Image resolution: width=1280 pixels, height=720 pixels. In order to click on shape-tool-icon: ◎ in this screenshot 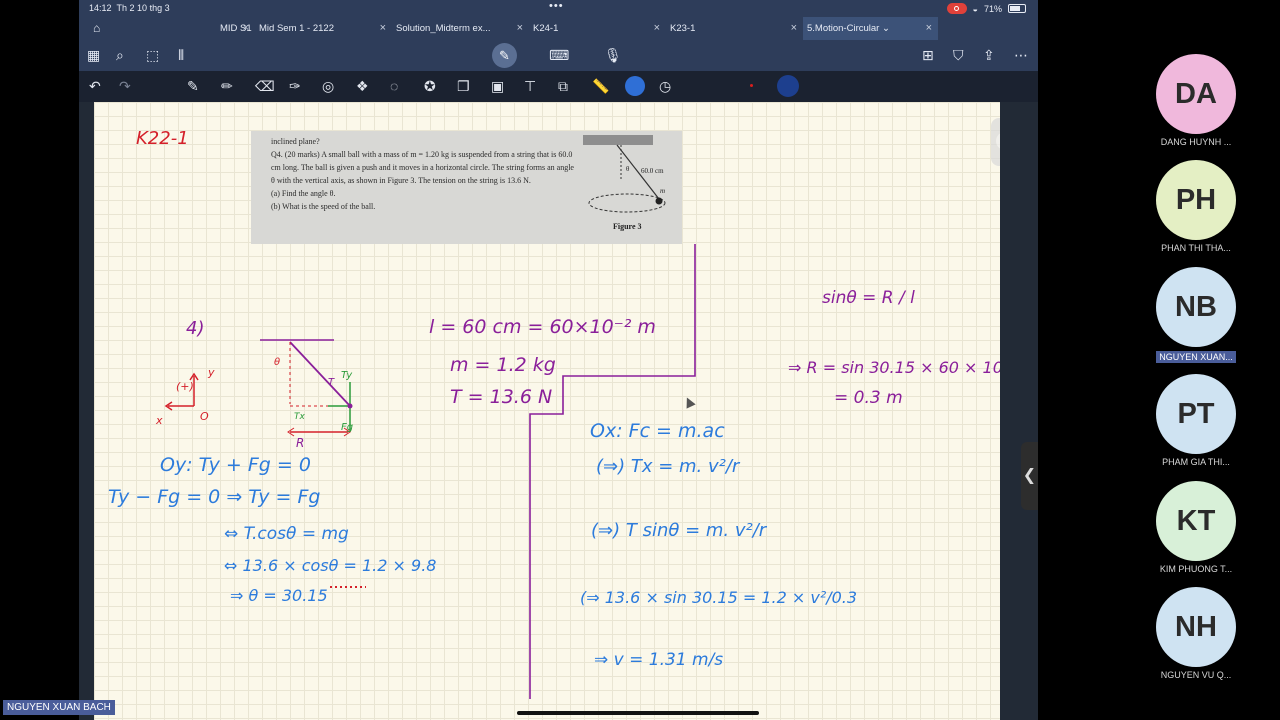, I will do `click(328, 86)`.